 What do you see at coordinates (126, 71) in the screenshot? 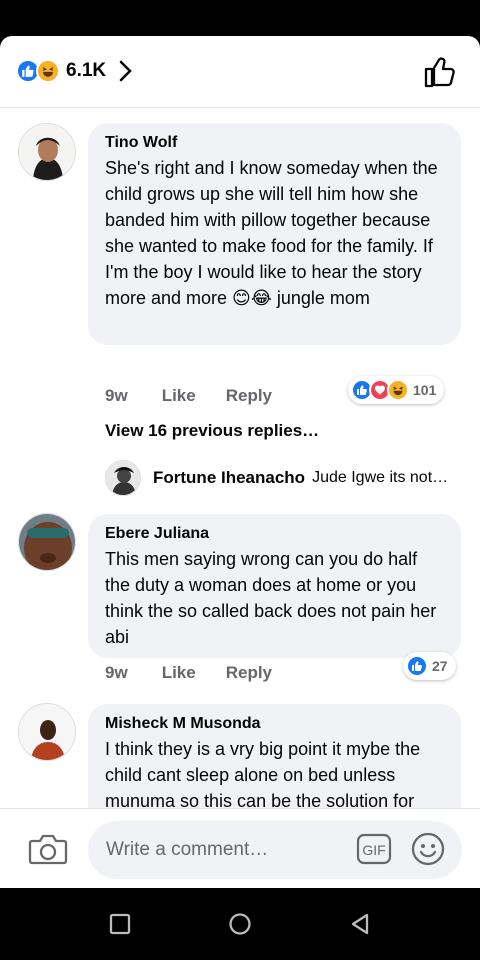
I see `chevron-right-icon` at bounding box center [126, 71].